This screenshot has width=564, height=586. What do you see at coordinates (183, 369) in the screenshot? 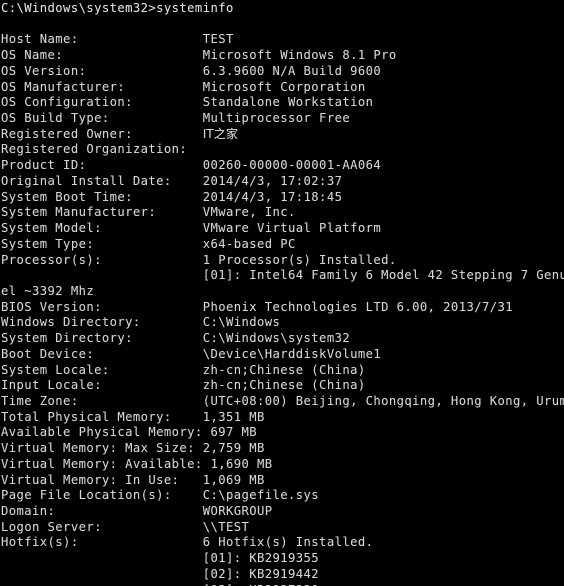
I see `console-line: System Locale: zh-cn;Chinese (China)` at bounding box center [183, 369].